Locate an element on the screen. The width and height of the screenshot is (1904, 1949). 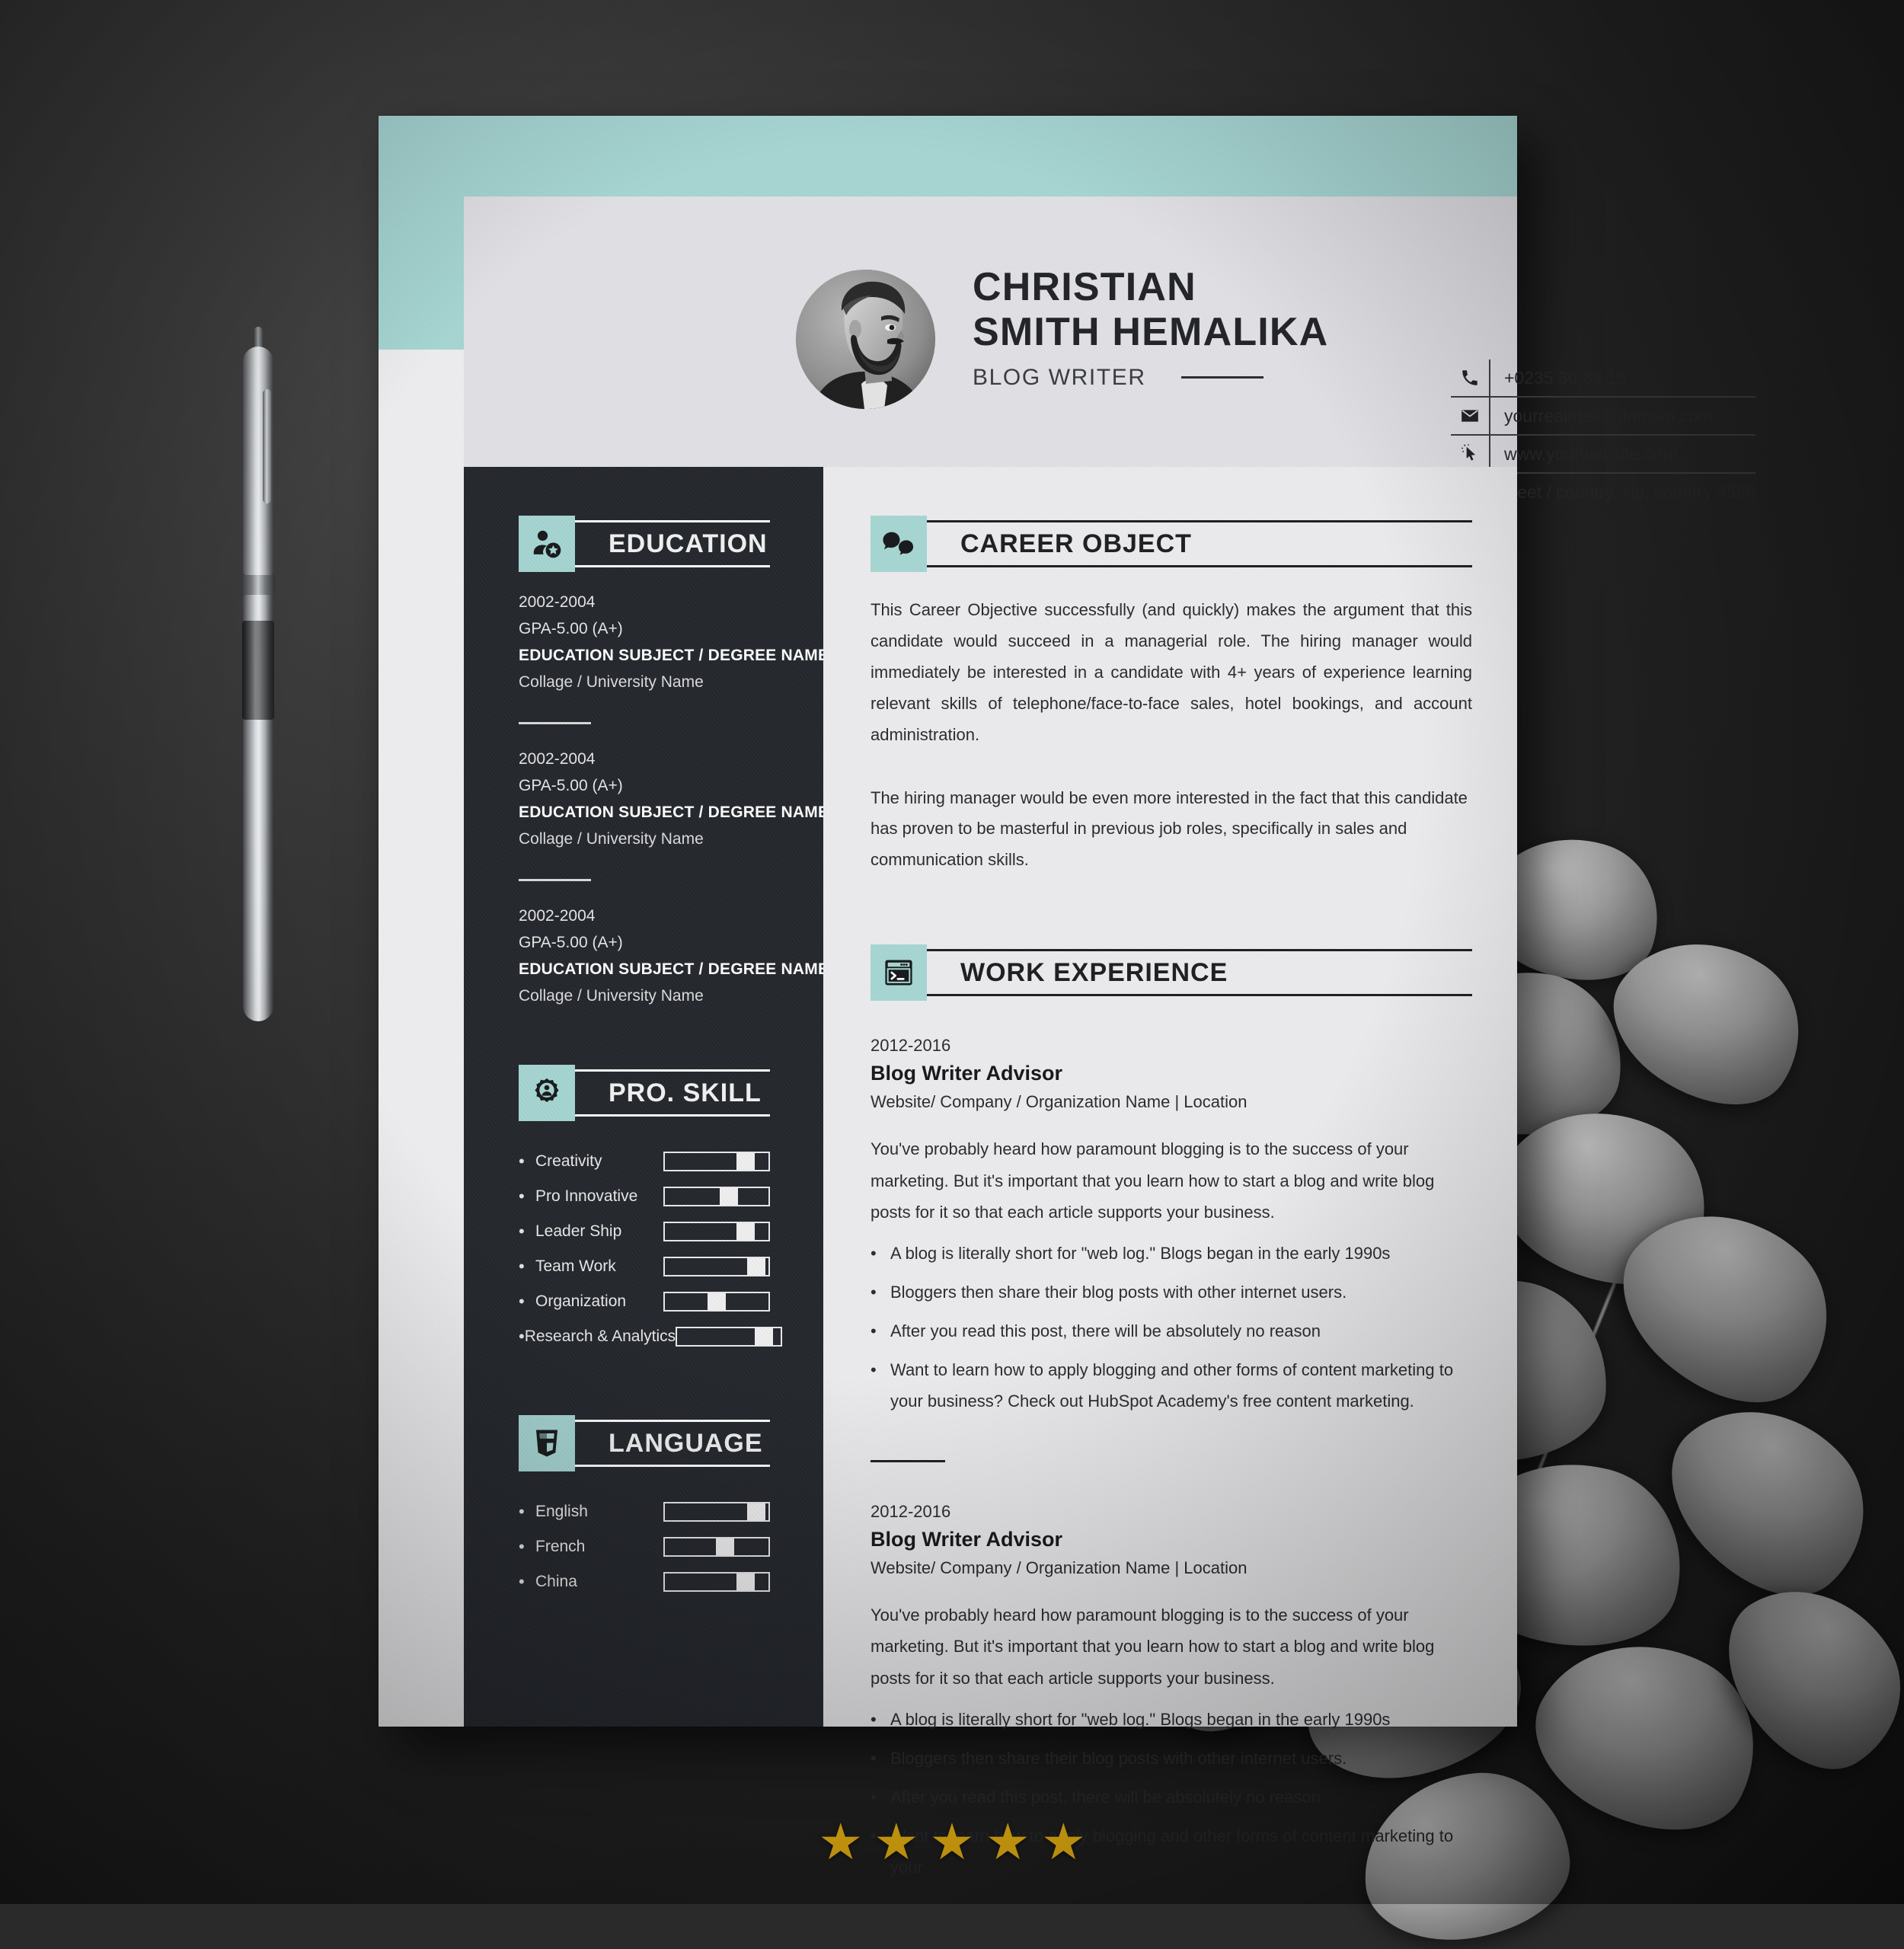
language-label: English is located at coordinates (561, 1511).